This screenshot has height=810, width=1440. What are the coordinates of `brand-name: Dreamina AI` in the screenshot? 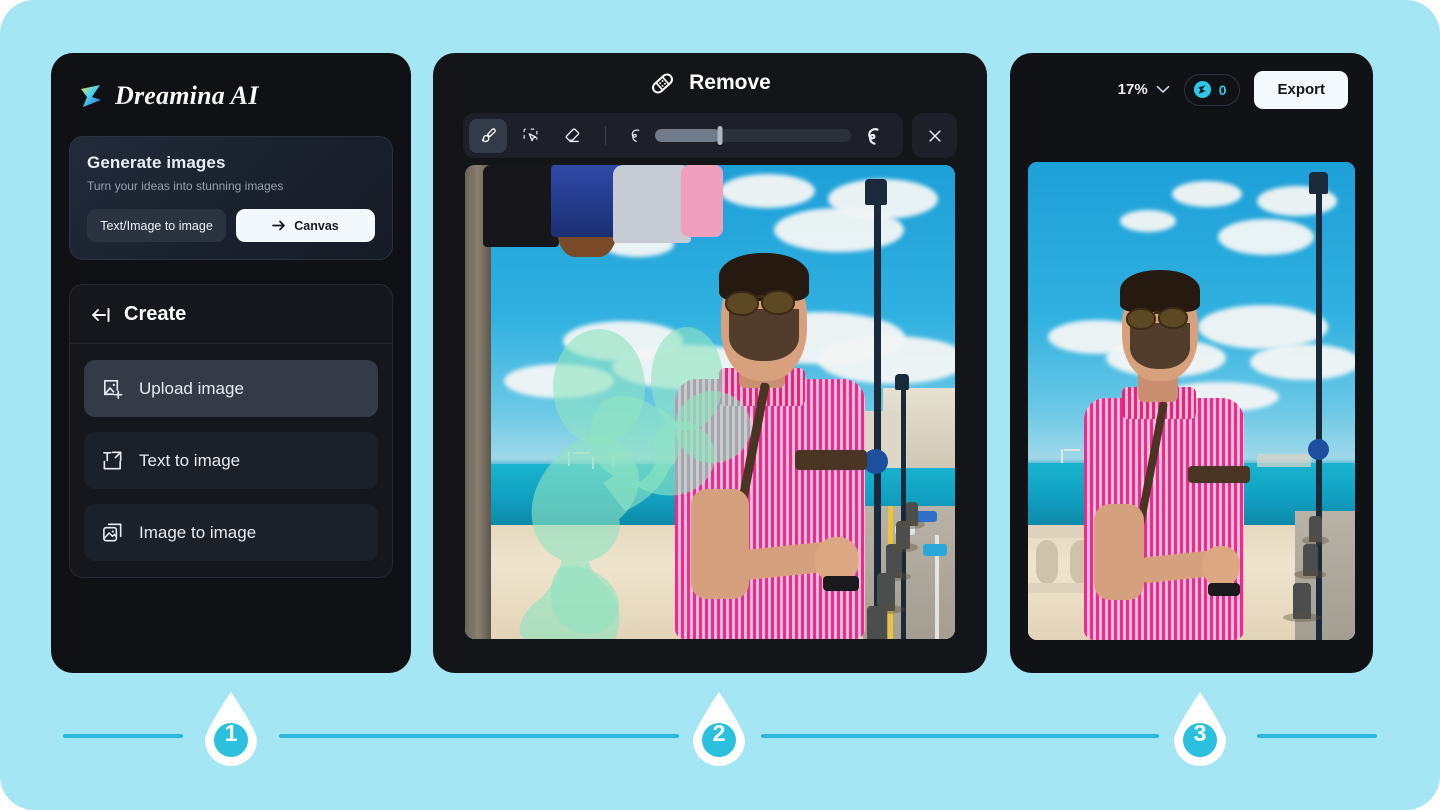 It's located at (187, 95).